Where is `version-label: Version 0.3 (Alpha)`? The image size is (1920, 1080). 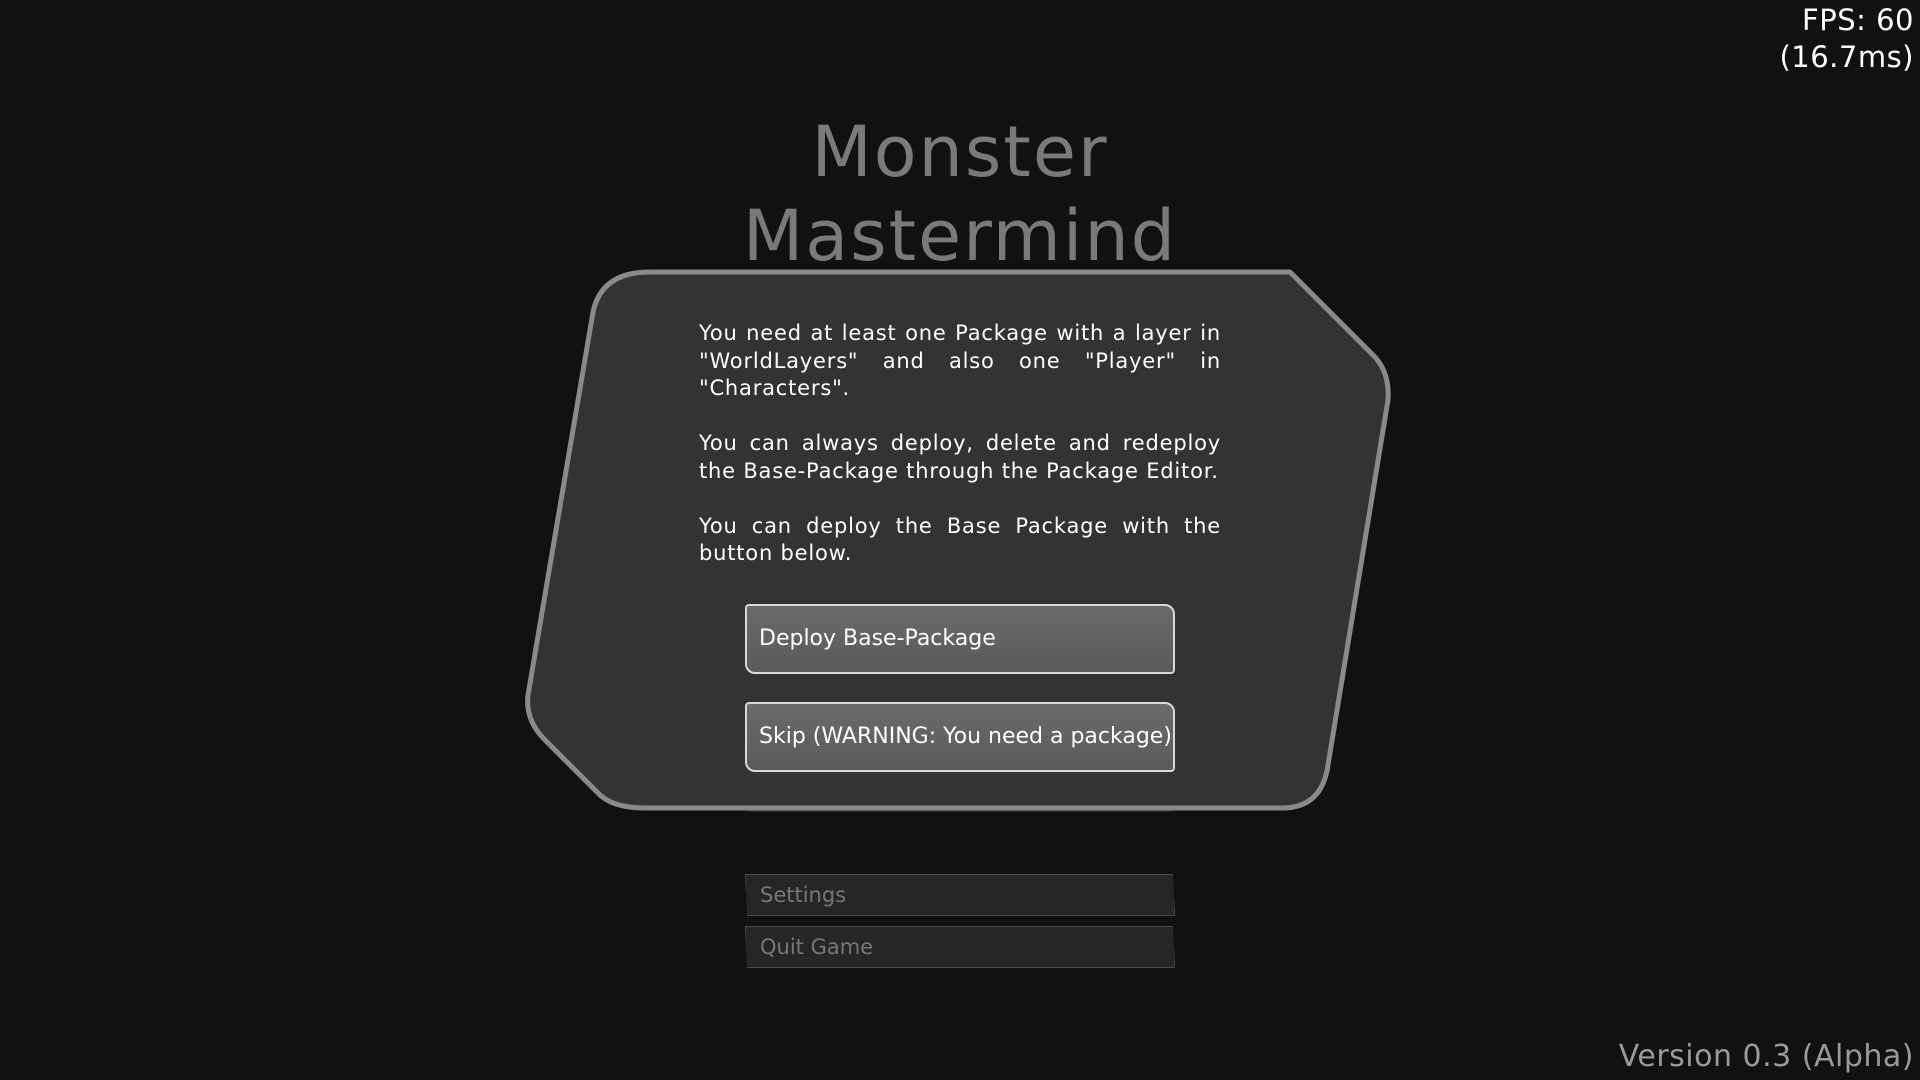
version-label: Version 0.3 (Alpha) is located at coordinates (1766, 1056).